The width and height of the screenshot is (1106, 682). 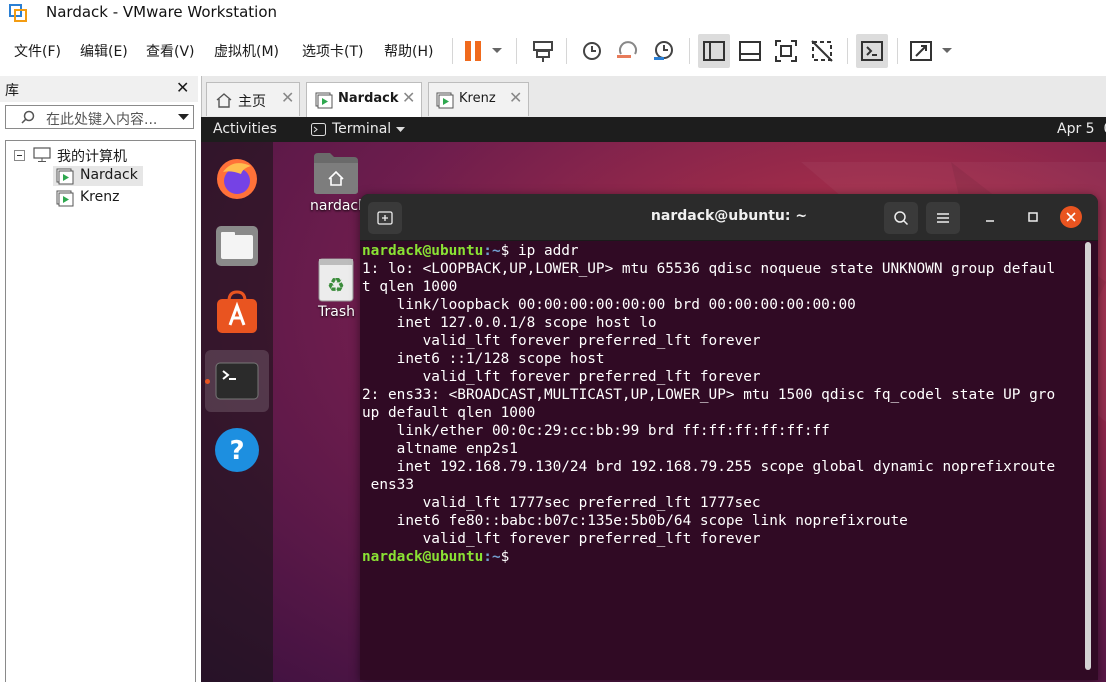 What do you see at coordinates (483, 359) in the screenshot?
I see `output-line: inet6 ::1/128 scope host` at bounding box center [483, 359].